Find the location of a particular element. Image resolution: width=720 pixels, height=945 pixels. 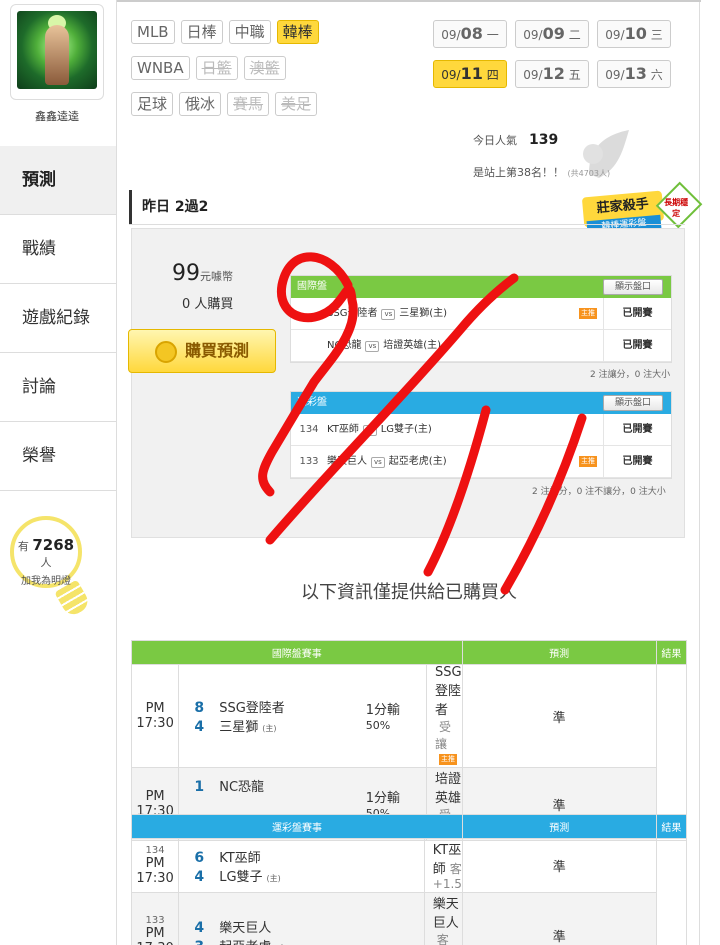

avatar-image is located at coordinates (57, 50).